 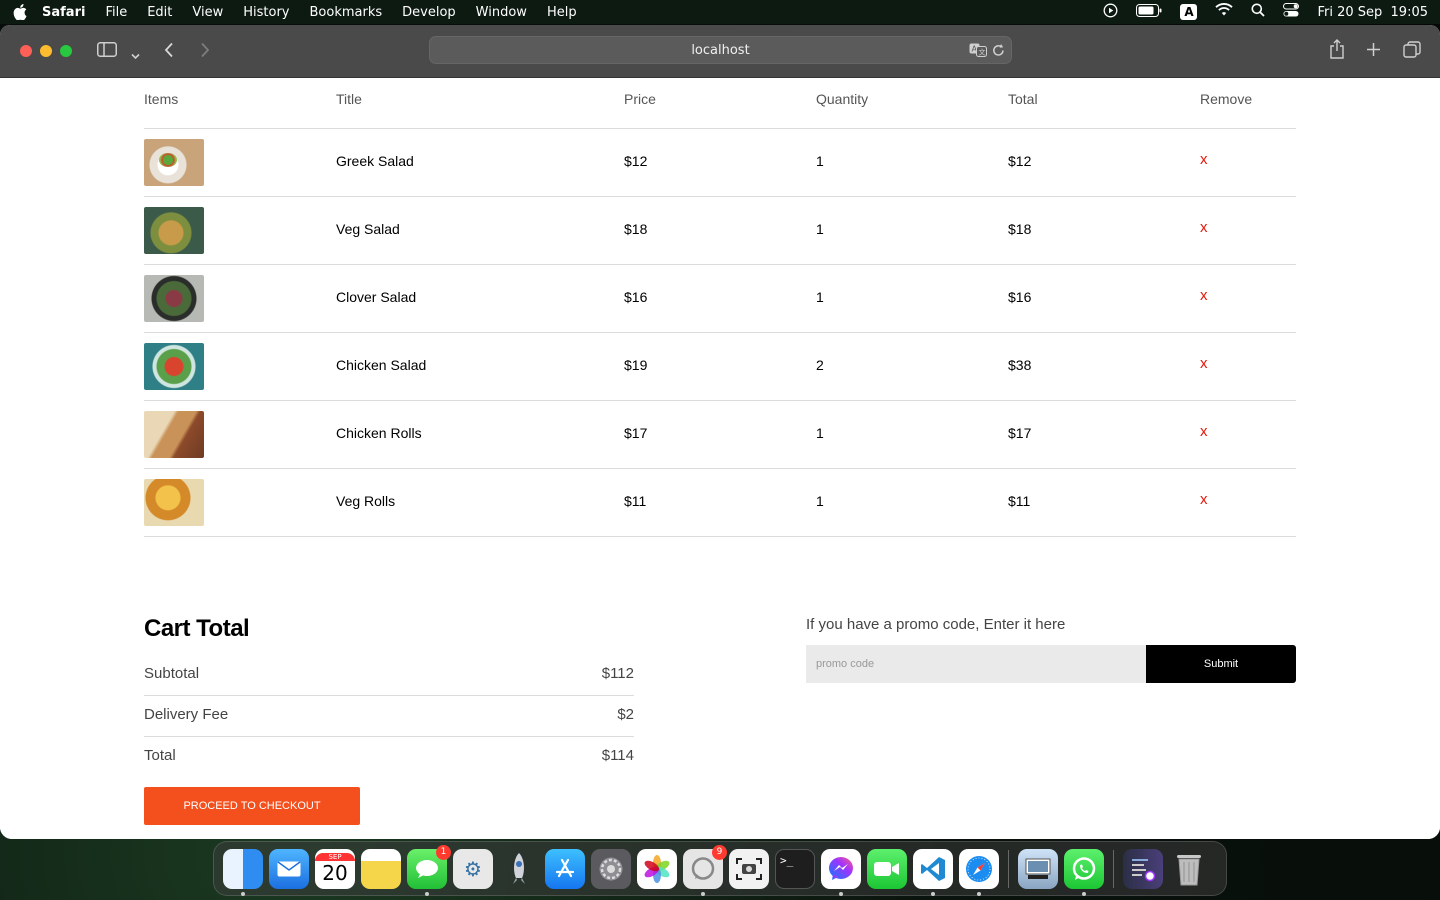 What do you see at coordinates (174, 502) in the screenshot?
I see `veg-rolls-image` at bounding box center [174, 502].